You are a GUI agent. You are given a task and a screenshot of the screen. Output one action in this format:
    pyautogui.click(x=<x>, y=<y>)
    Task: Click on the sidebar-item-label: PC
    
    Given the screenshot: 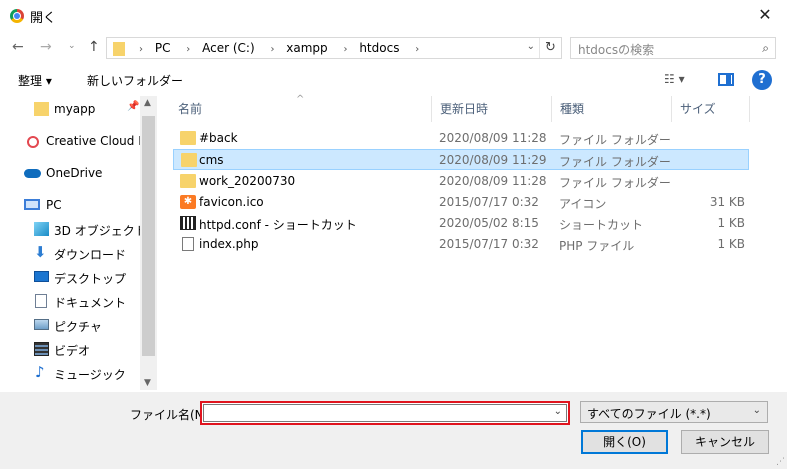 What is the action you would take?
    pyautogui.click(x=54, y=205)
    